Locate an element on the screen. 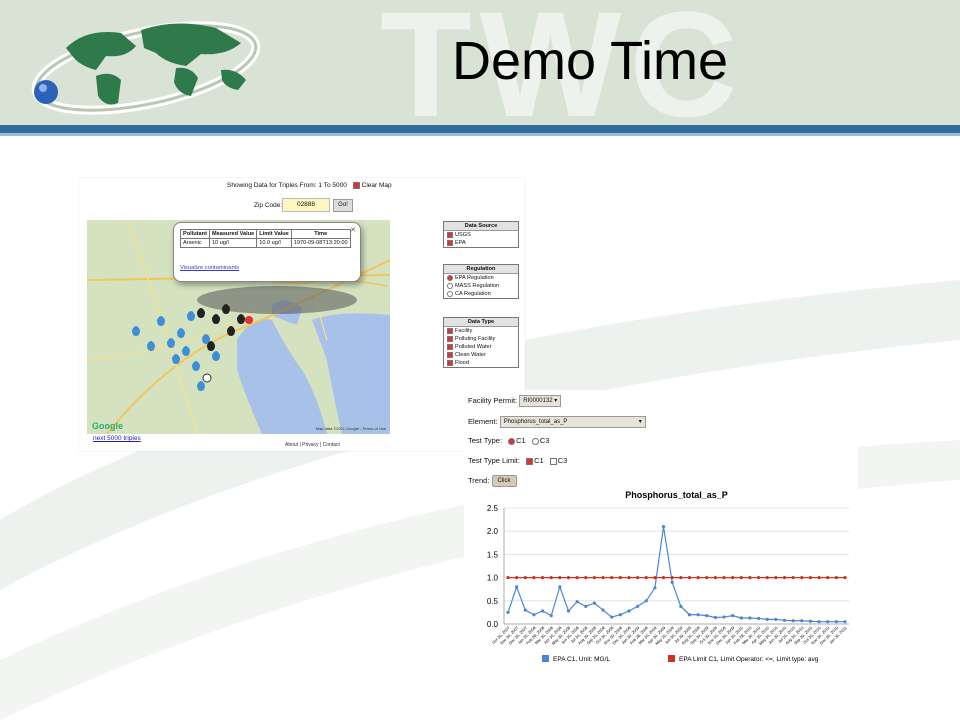 The height and width of the screenshot is (720, 960). data-type-flood: Flood is located at coordinates (481, 363).